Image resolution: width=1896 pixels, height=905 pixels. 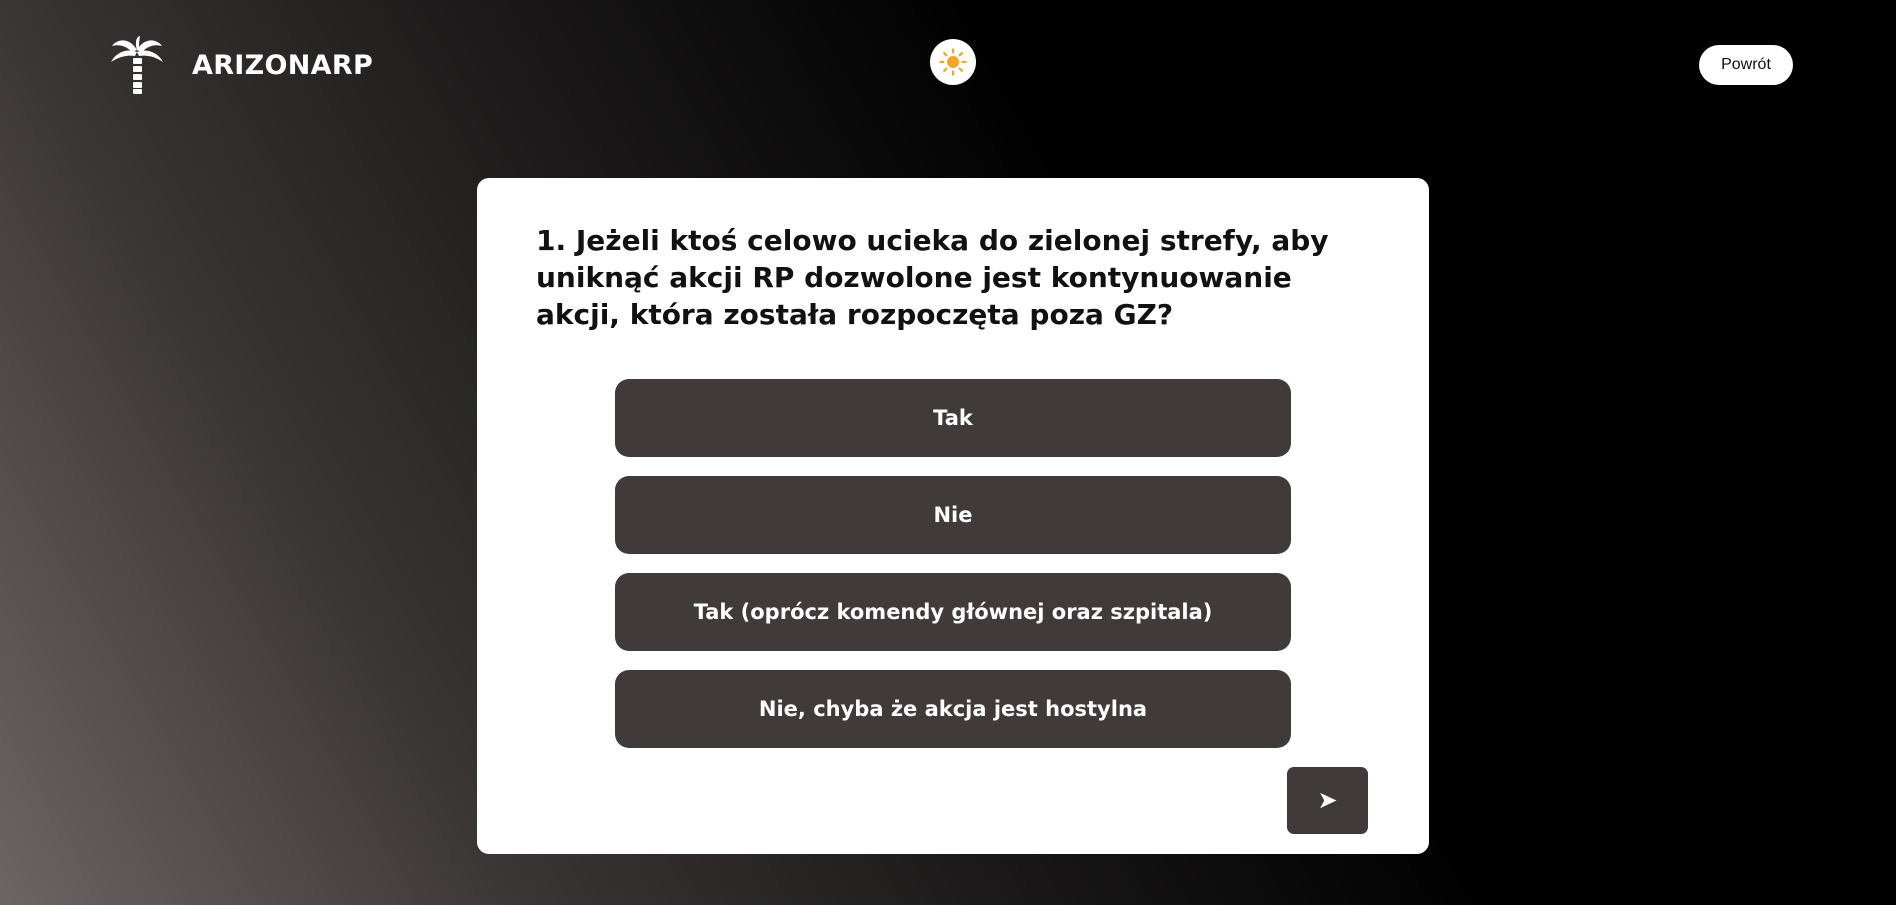 I want to click on answer-option-4: Nie, chyba że akcja jest hostylna, so click(x=953, y=709).